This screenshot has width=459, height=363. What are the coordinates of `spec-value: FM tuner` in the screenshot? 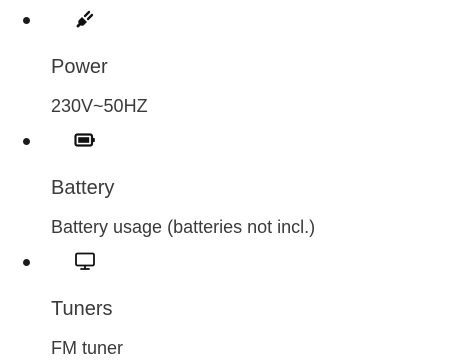 It's located at (87, 348).